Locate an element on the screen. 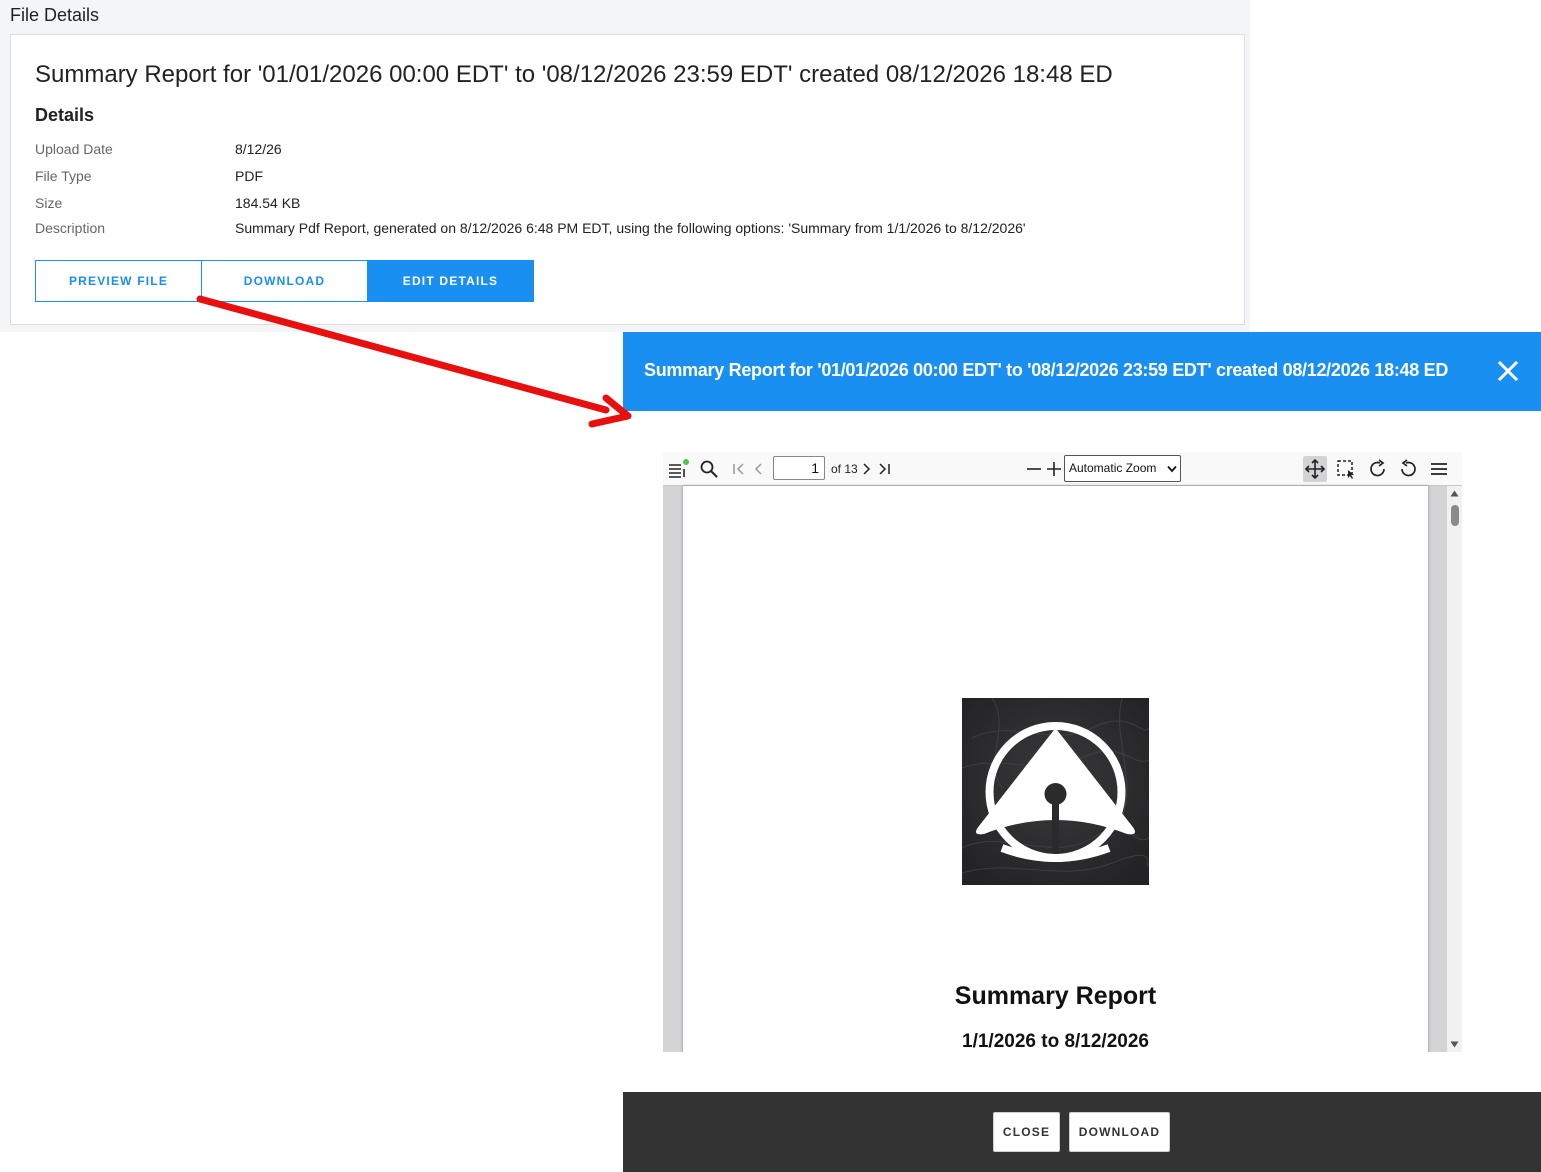  close-button: CLOSE is located at coordinates (1026, 1132).